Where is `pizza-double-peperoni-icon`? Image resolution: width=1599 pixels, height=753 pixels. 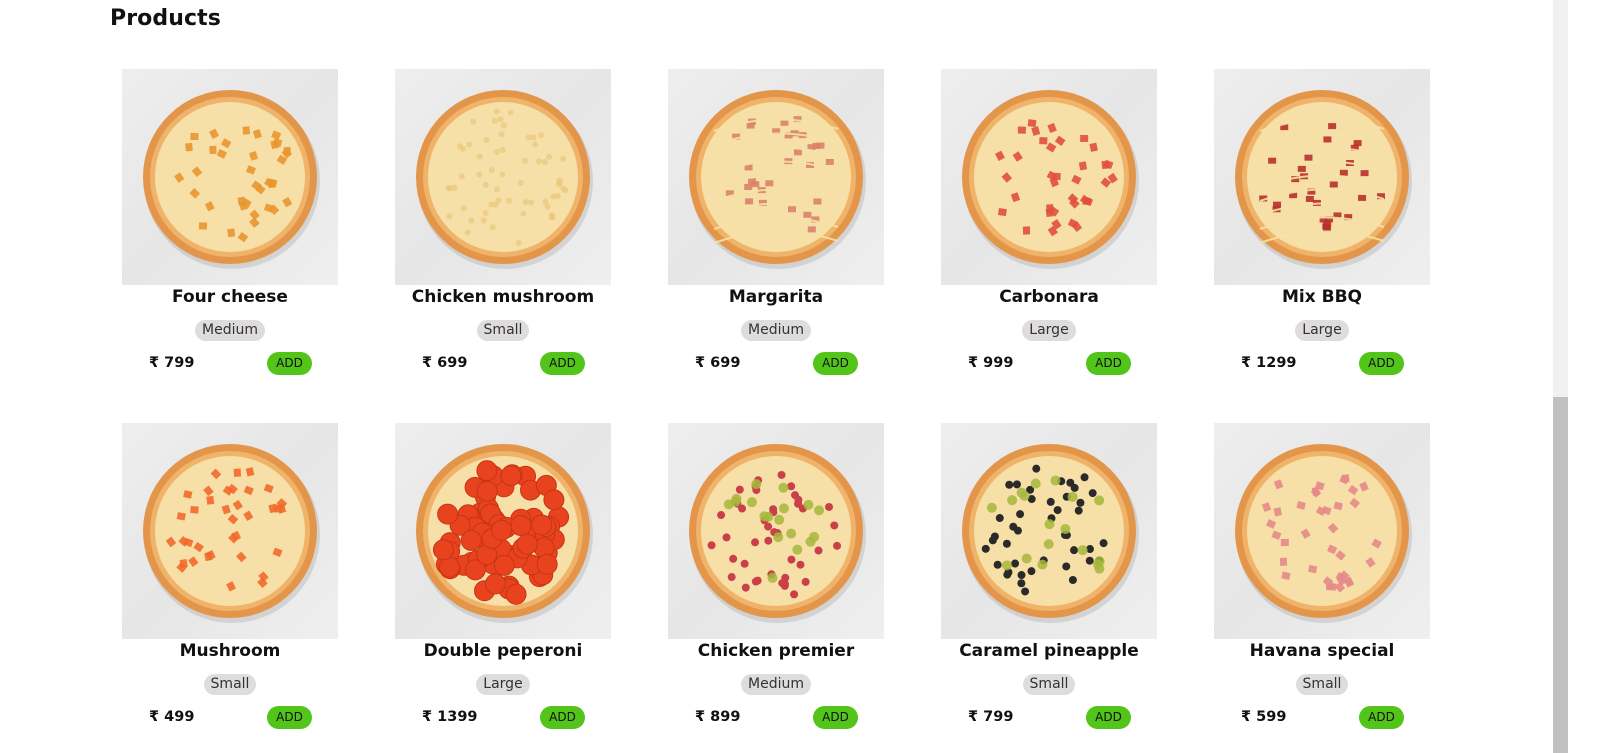
pizza-double-peperoni-icon is located at coordinates (504, 533).